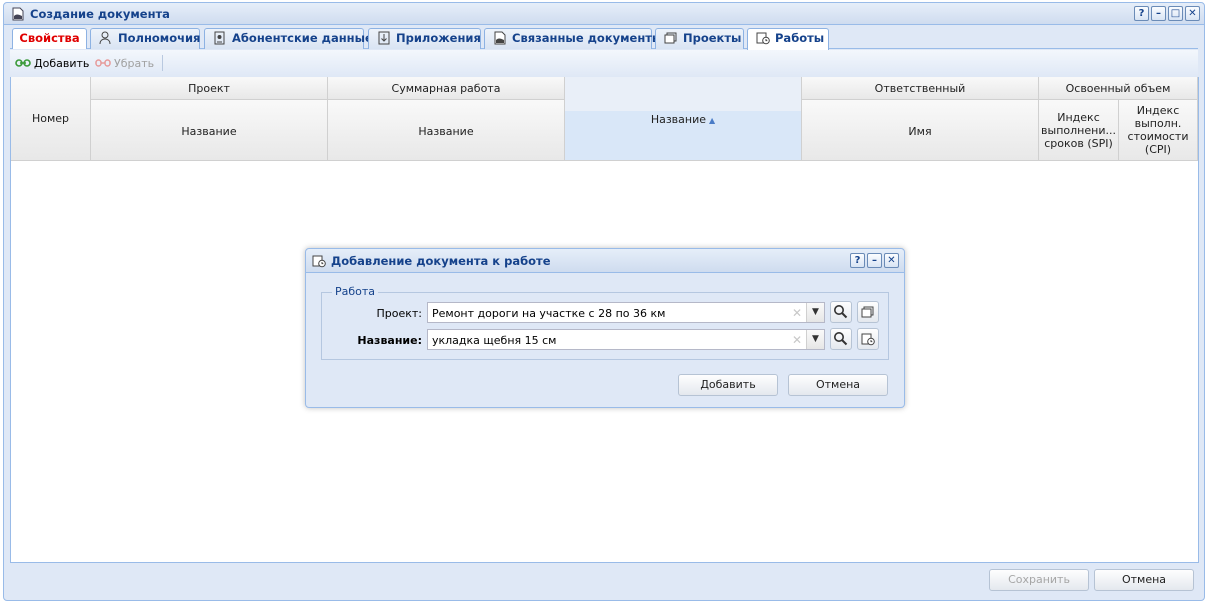 The width and height of the screenshot is (1208, 604). What do you see at coordinates (219, 38) in the screenshot?
I see `contact-card-icon` at bounding box center [219, 38].